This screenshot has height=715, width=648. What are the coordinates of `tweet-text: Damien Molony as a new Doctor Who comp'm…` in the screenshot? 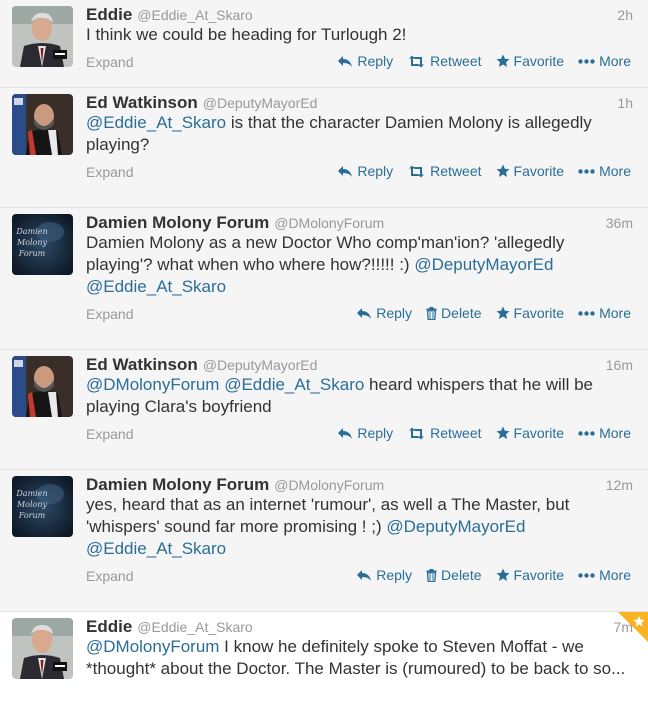 It's located at (356, 265).